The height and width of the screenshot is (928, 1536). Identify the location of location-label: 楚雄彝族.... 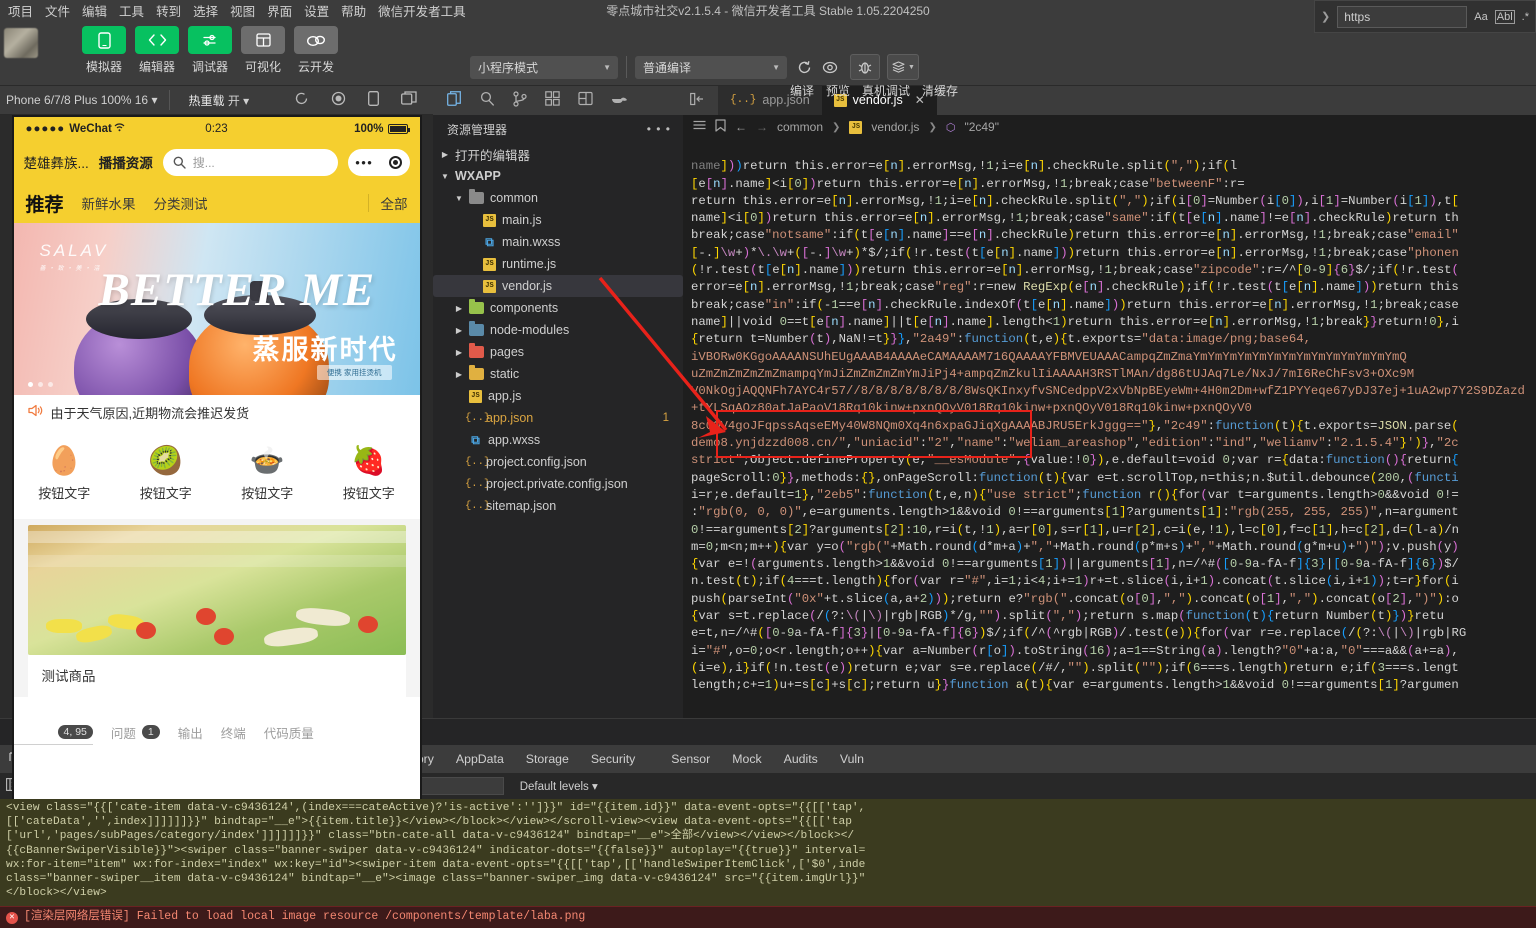
(56, 162).